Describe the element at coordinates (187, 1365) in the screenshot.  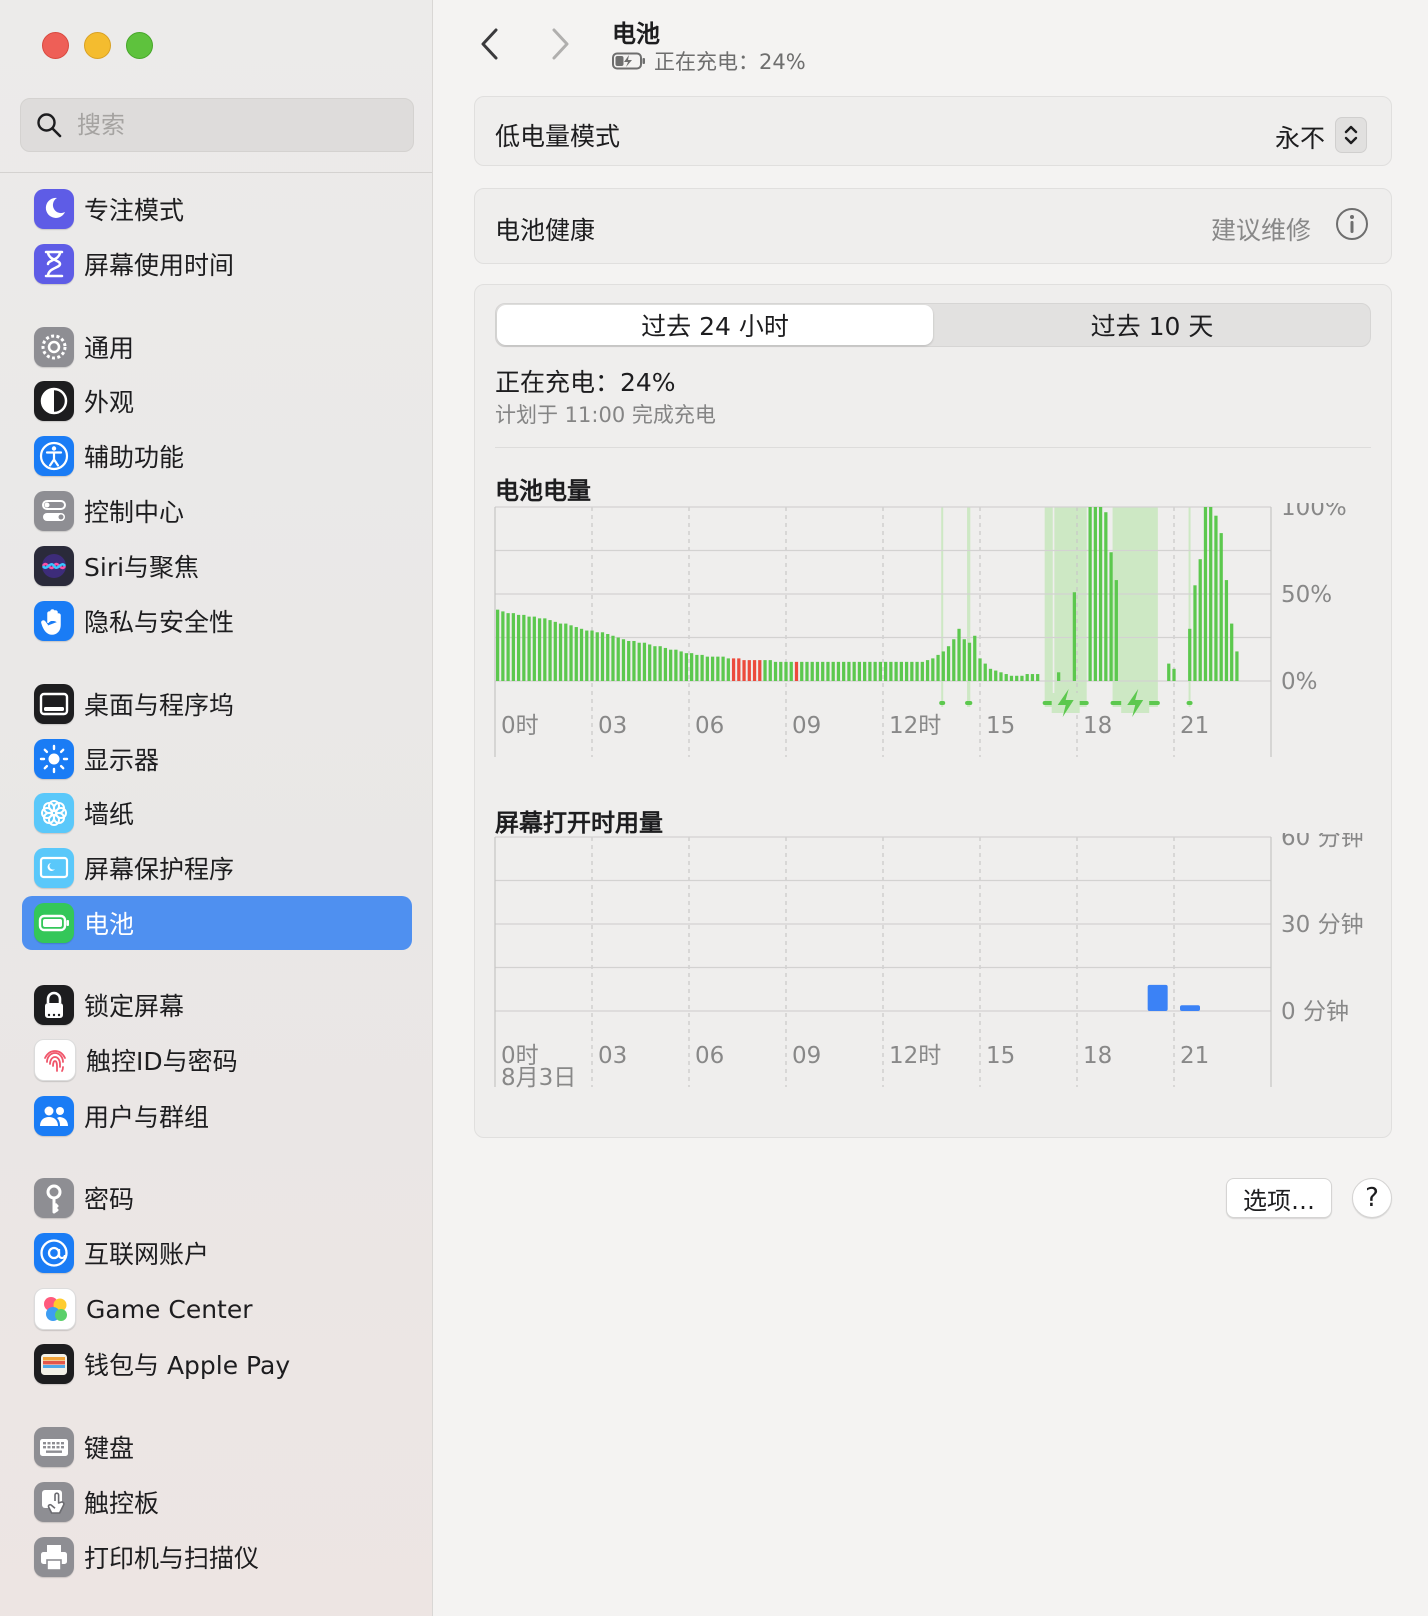
I see `sidebar-item-label: 钱包与 Apple Pay` at that location.